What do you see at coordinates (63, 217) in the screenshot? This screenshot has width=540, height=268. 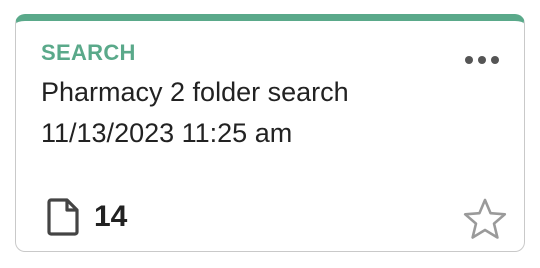 I see `document-icon` at bounding box center [63, 217].